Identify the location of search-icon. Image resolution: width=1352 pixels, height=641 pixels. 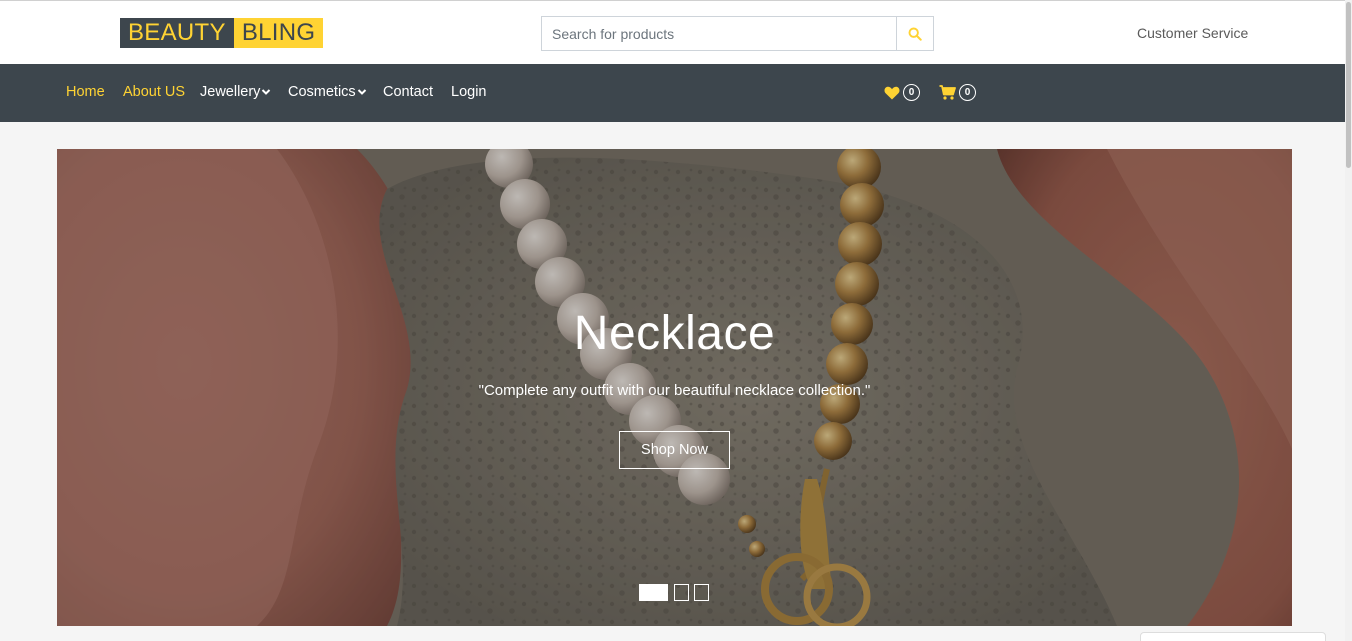
(915, 34).